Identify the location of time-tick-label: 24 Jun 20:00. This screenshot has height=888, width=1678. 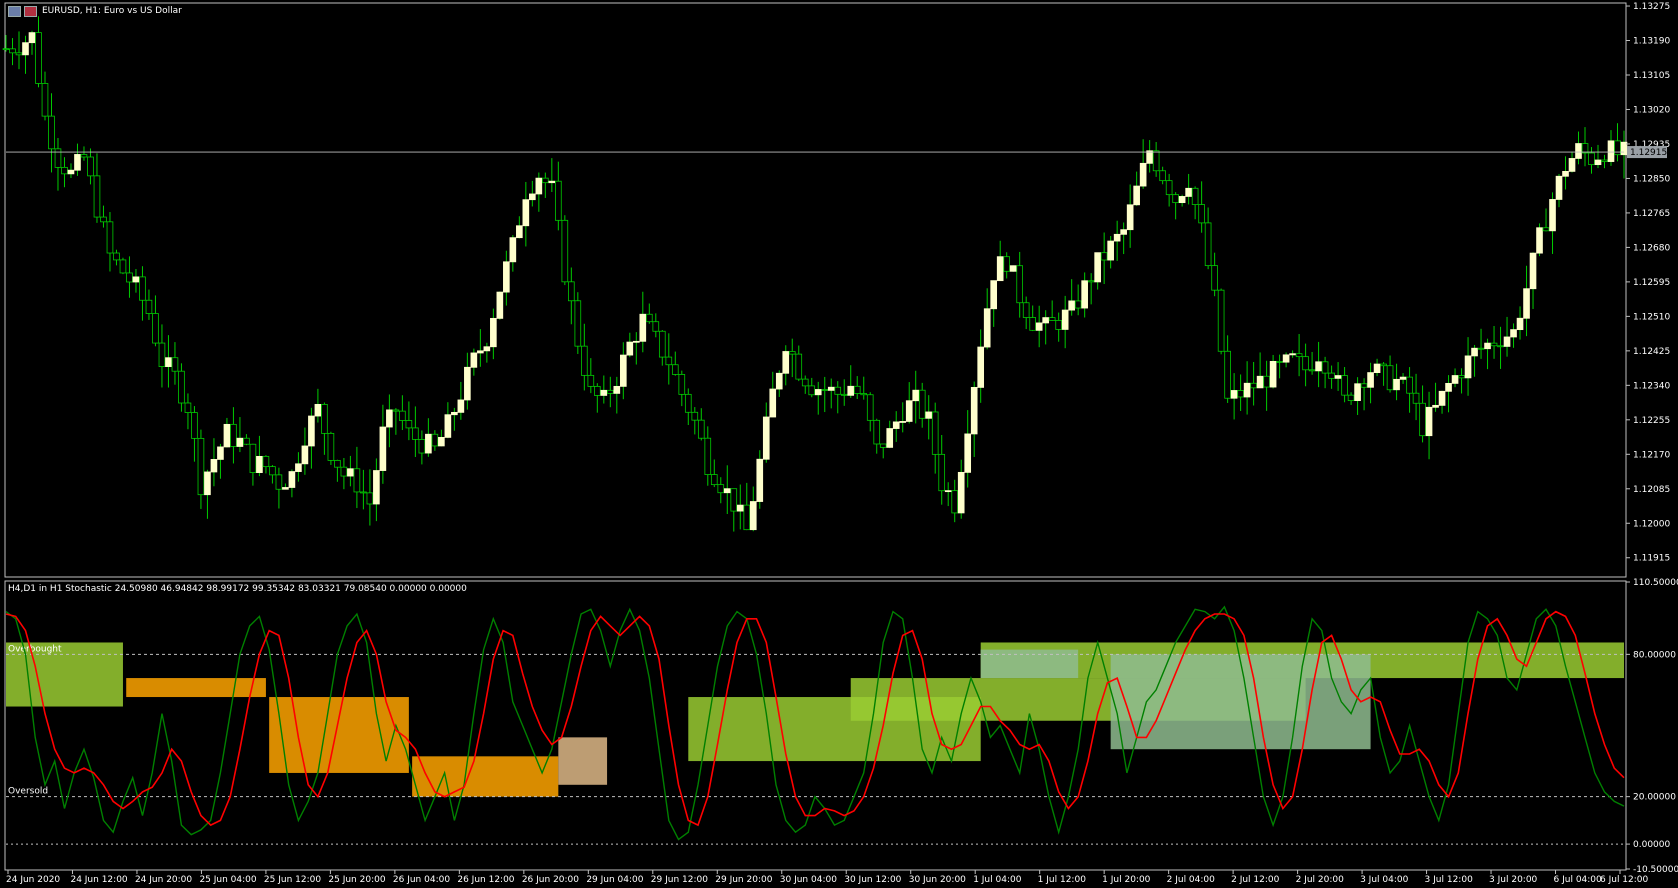
(163, 880).